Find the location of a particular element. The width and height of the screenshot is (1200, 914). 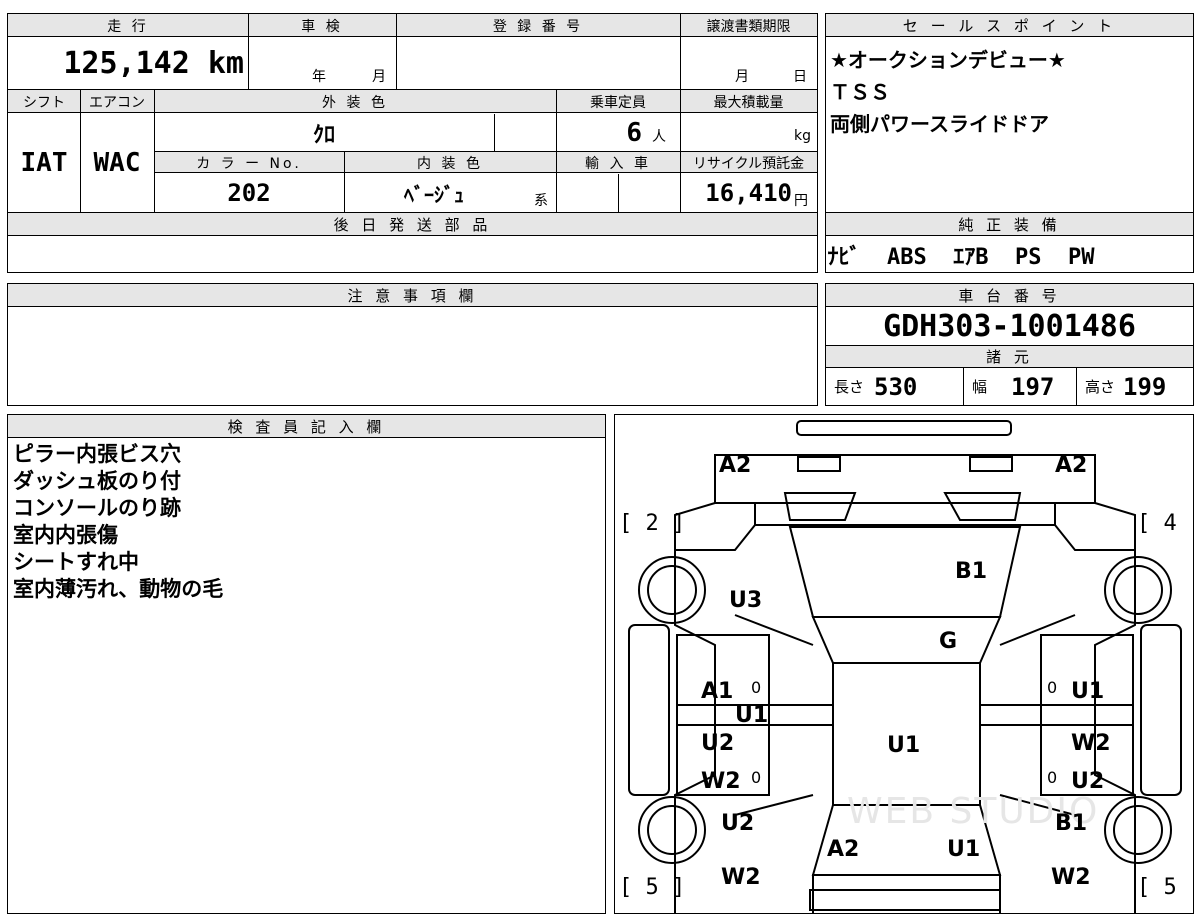

mark-g: G is located at coordinates (948, 641).